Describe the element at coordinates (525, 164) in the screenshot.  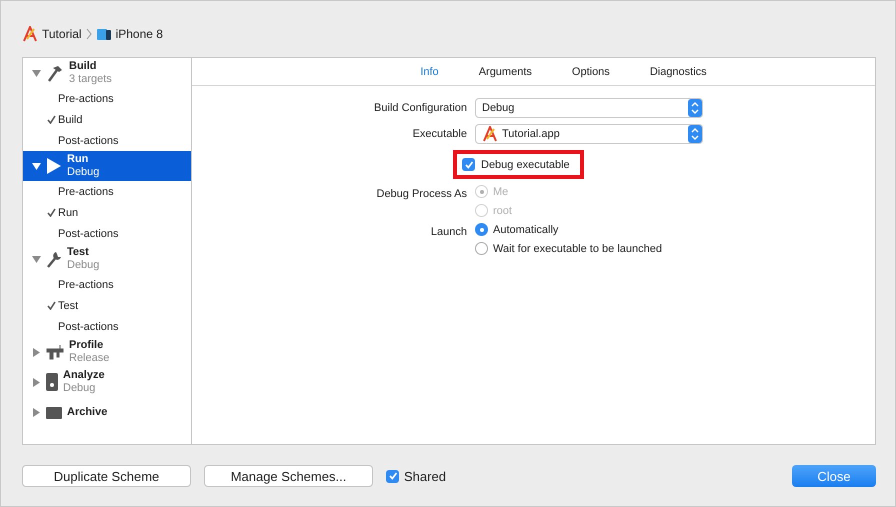
I see `checkbox-label: Debug executable` at that location.